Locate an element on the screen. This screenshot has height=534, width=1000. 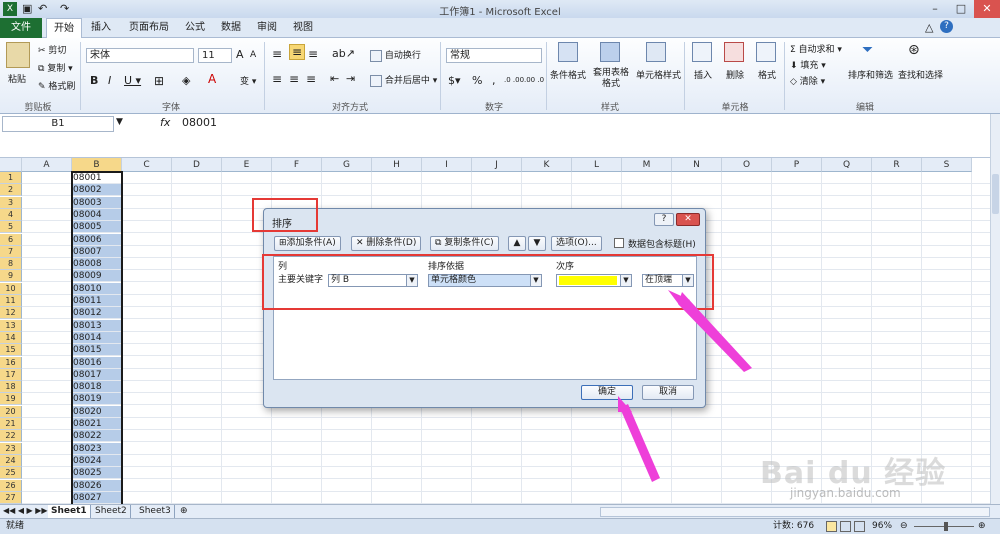
arrow-to-ok is located at coordinates (640, 443).